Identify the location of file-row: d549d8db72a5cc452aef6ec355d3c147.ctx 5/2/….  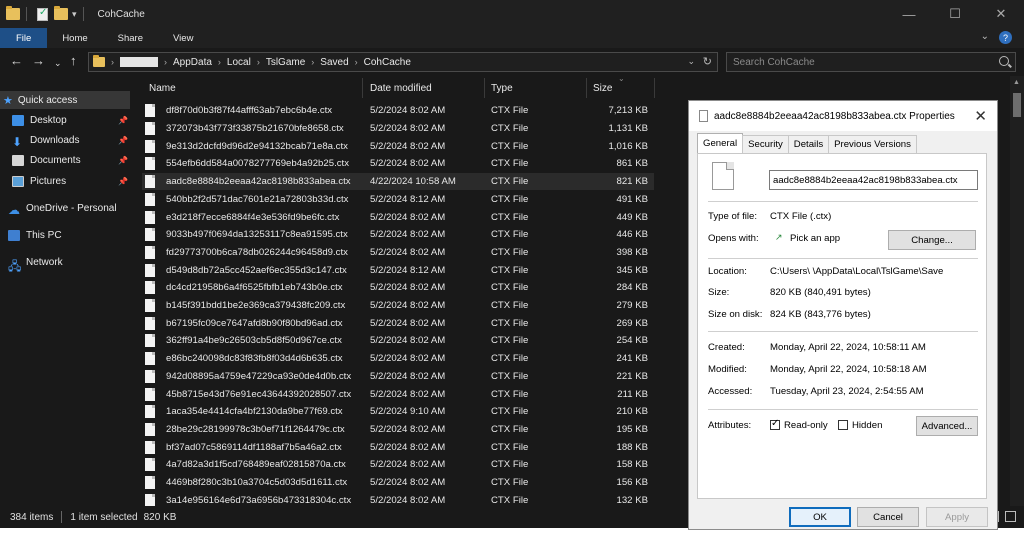
(398, 270).